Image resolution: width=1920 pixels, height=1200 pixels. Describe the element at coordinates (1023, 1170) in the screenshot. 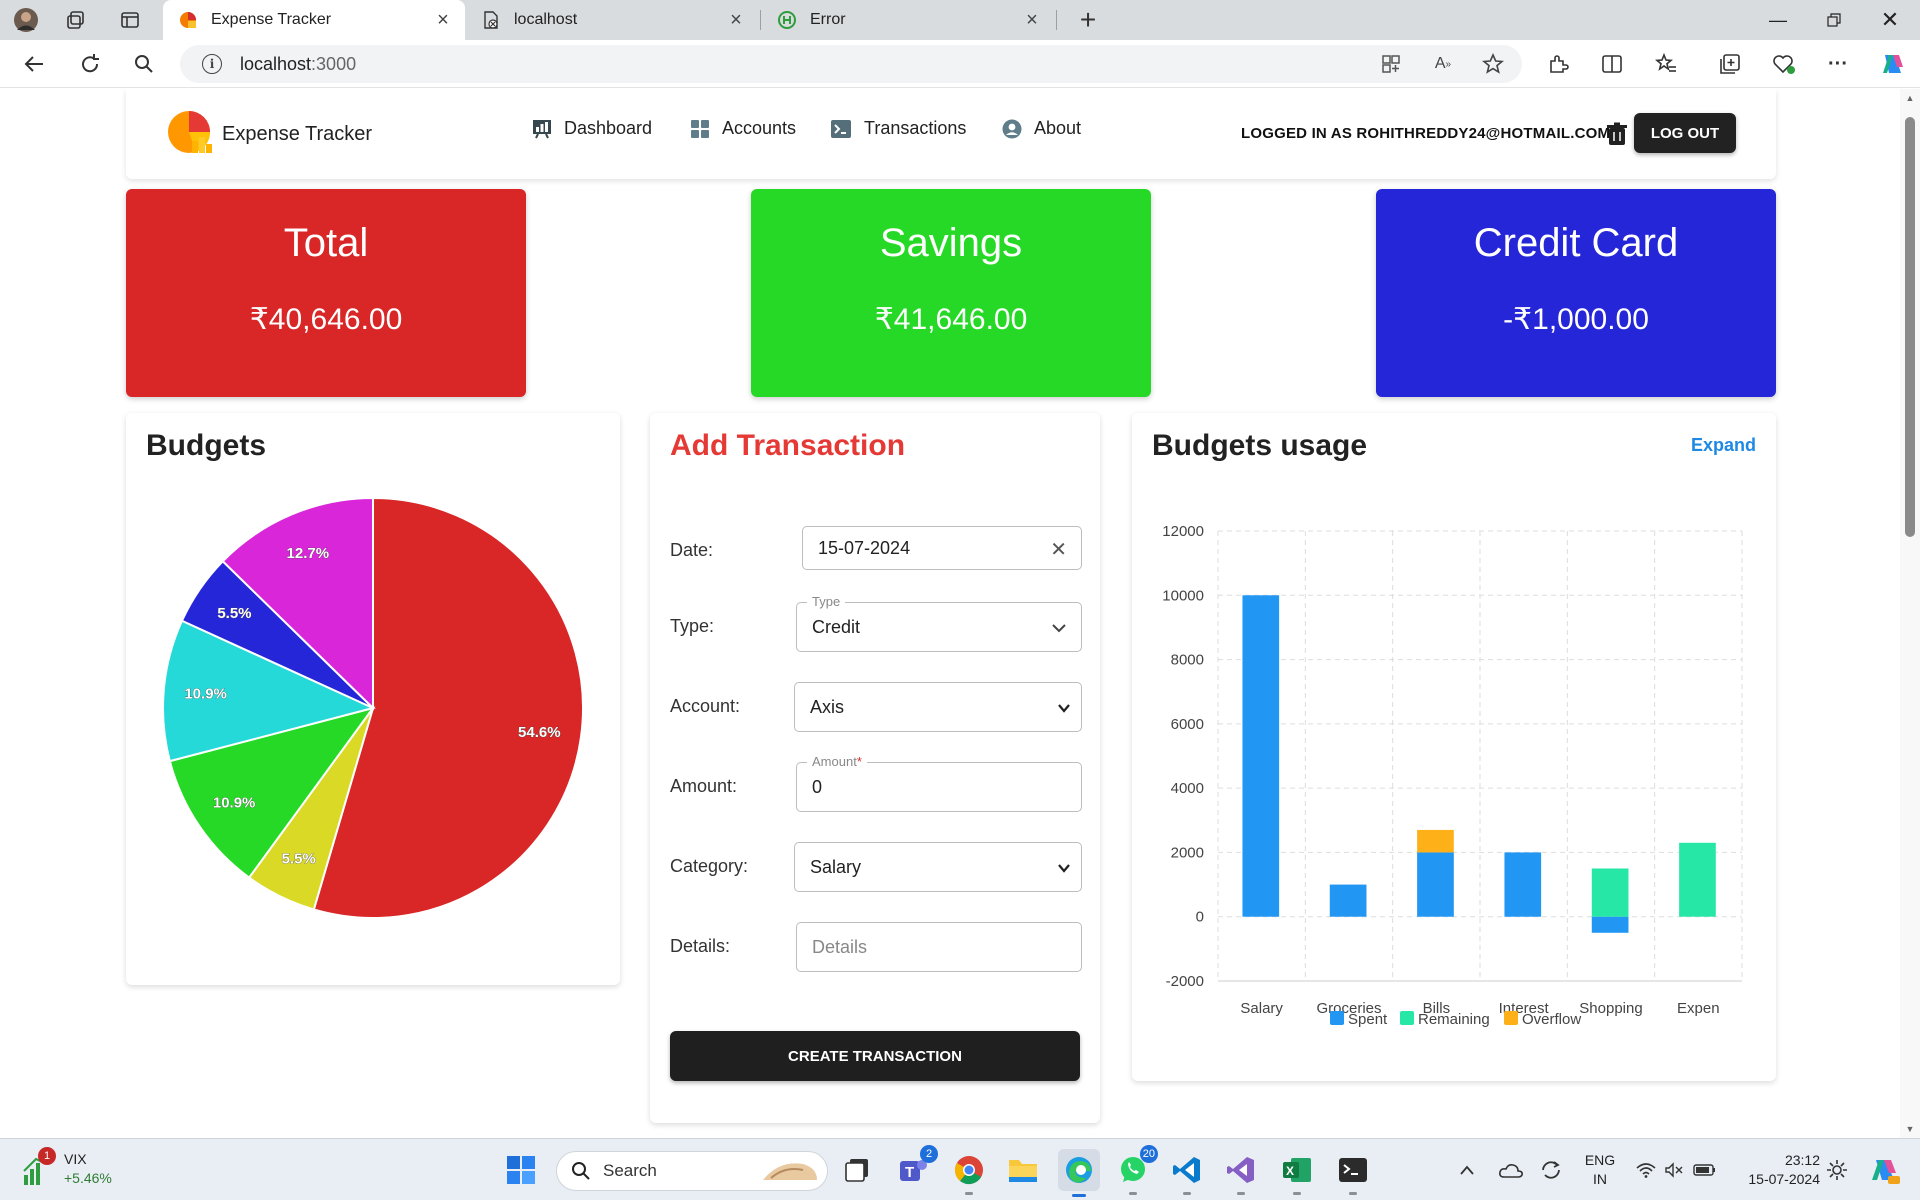

I see `file-explorer-icon` at that location.